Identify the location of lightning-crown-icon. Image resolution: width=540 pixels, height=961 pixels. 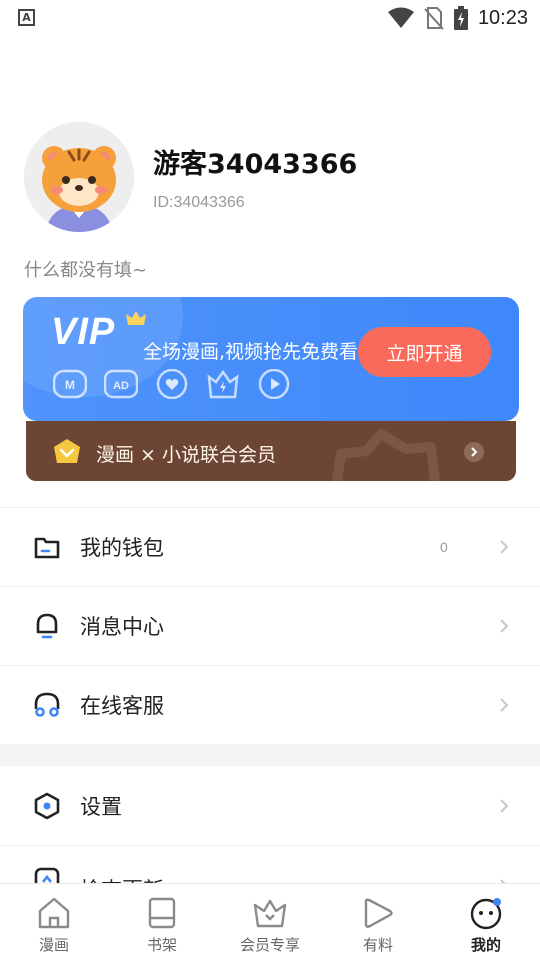
(223, 384).